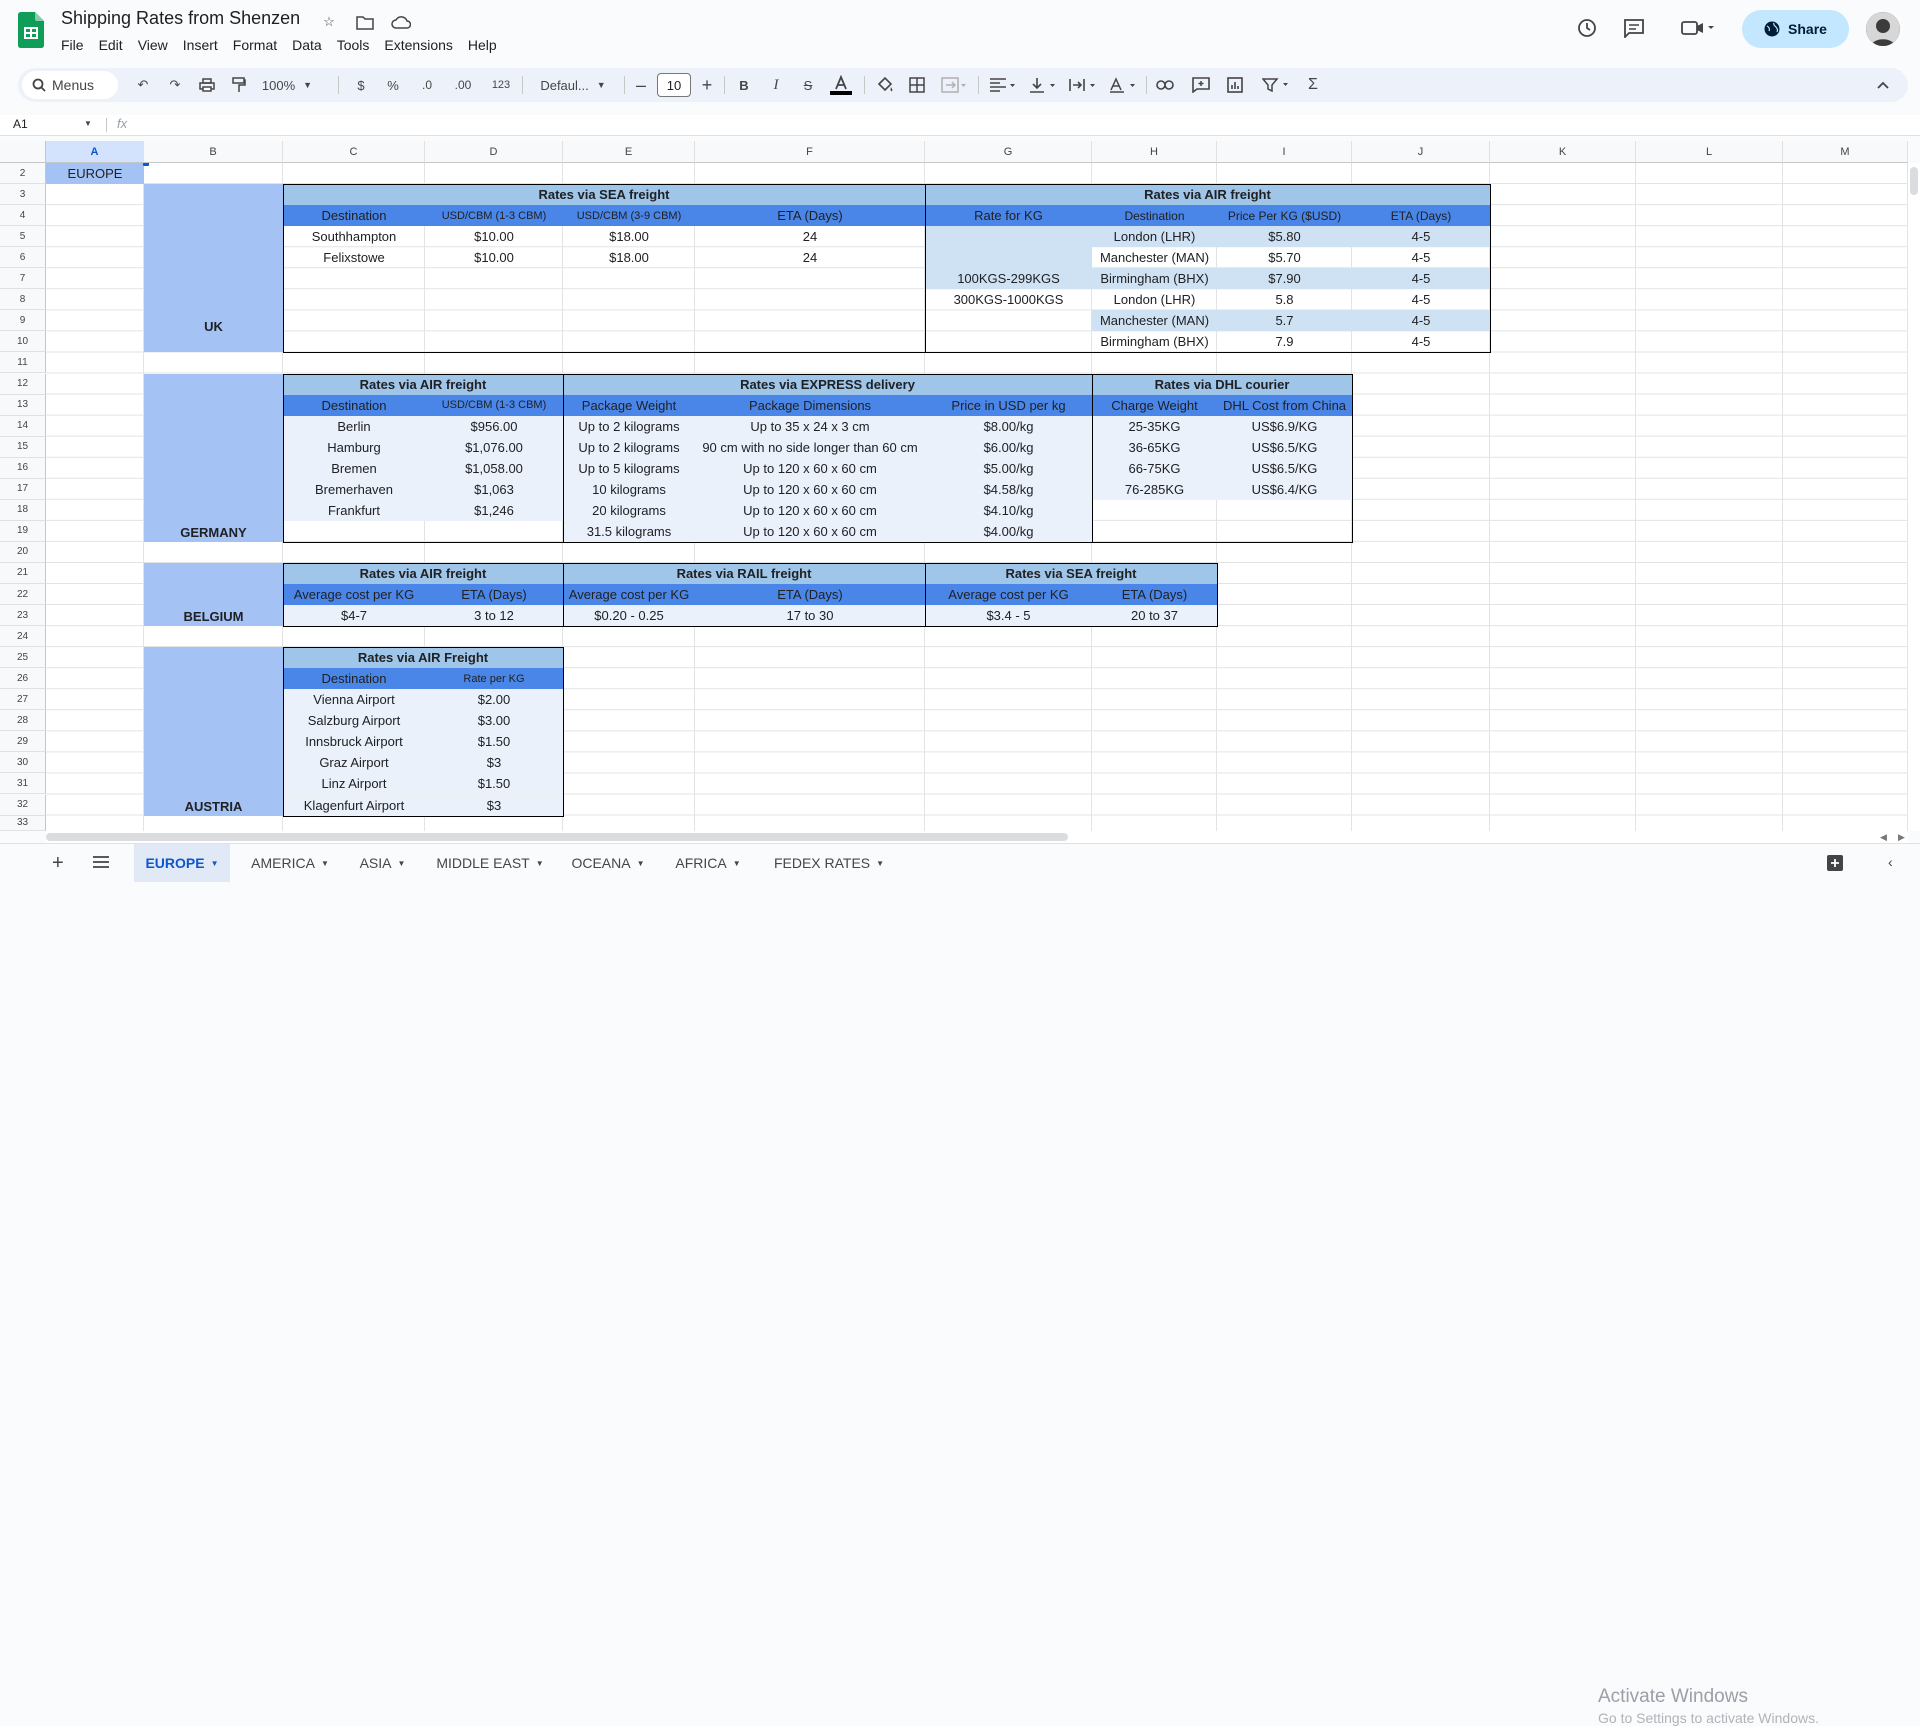  Describe the element at coordinates (776, 85) in the screenshot. I see `italic-icon: I` at that location.